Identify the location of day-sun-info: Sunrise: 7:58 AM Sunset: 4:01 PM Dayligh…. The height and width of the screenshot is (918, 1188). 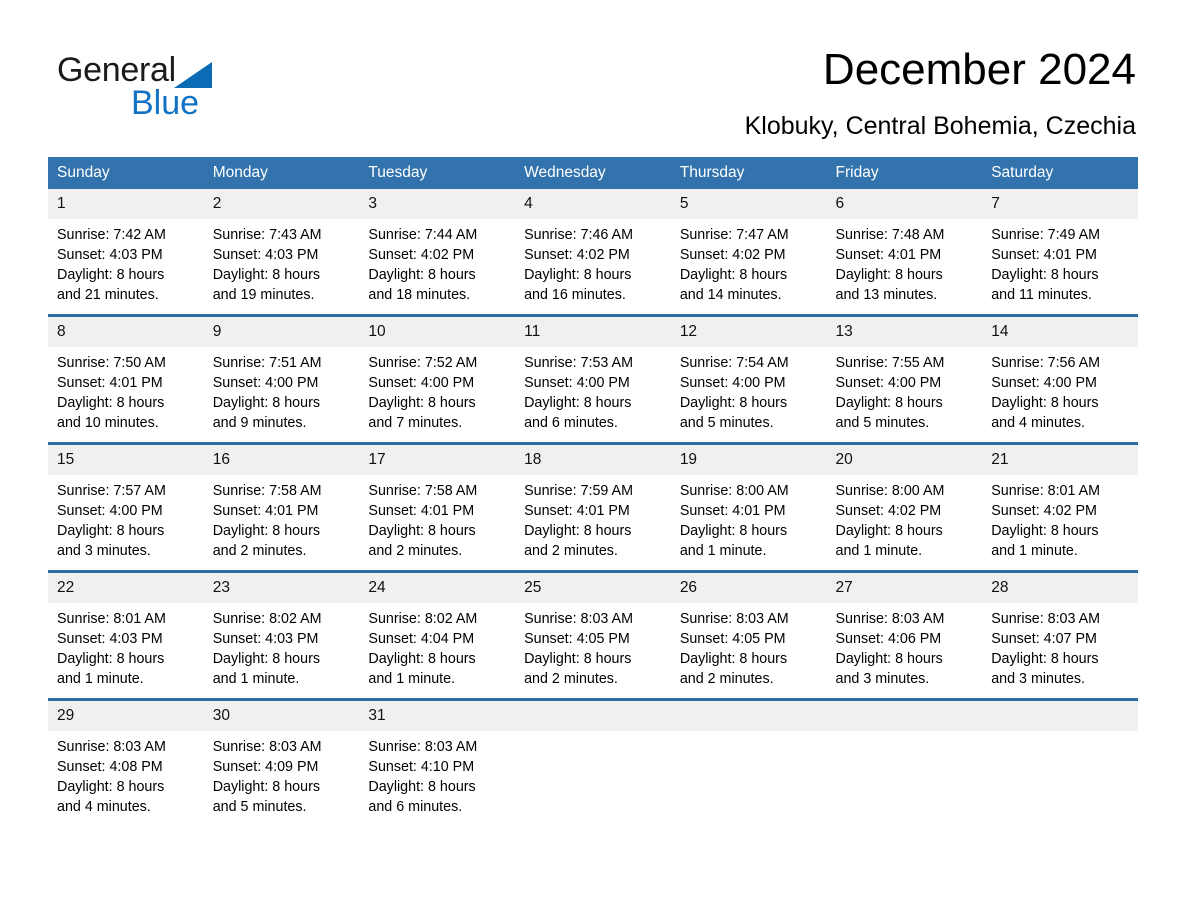
(267, 521).